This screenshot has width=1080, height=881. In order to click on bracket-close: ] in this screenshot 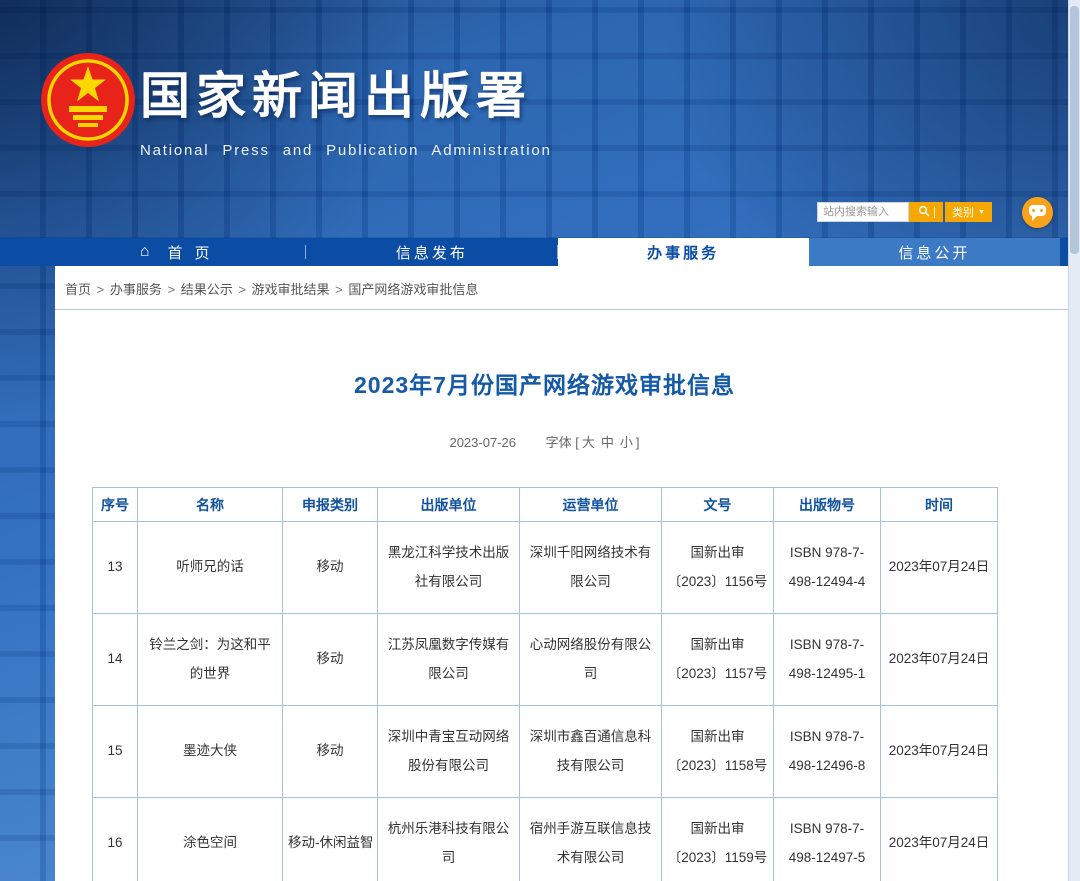, I will do `click(637, 442)`.